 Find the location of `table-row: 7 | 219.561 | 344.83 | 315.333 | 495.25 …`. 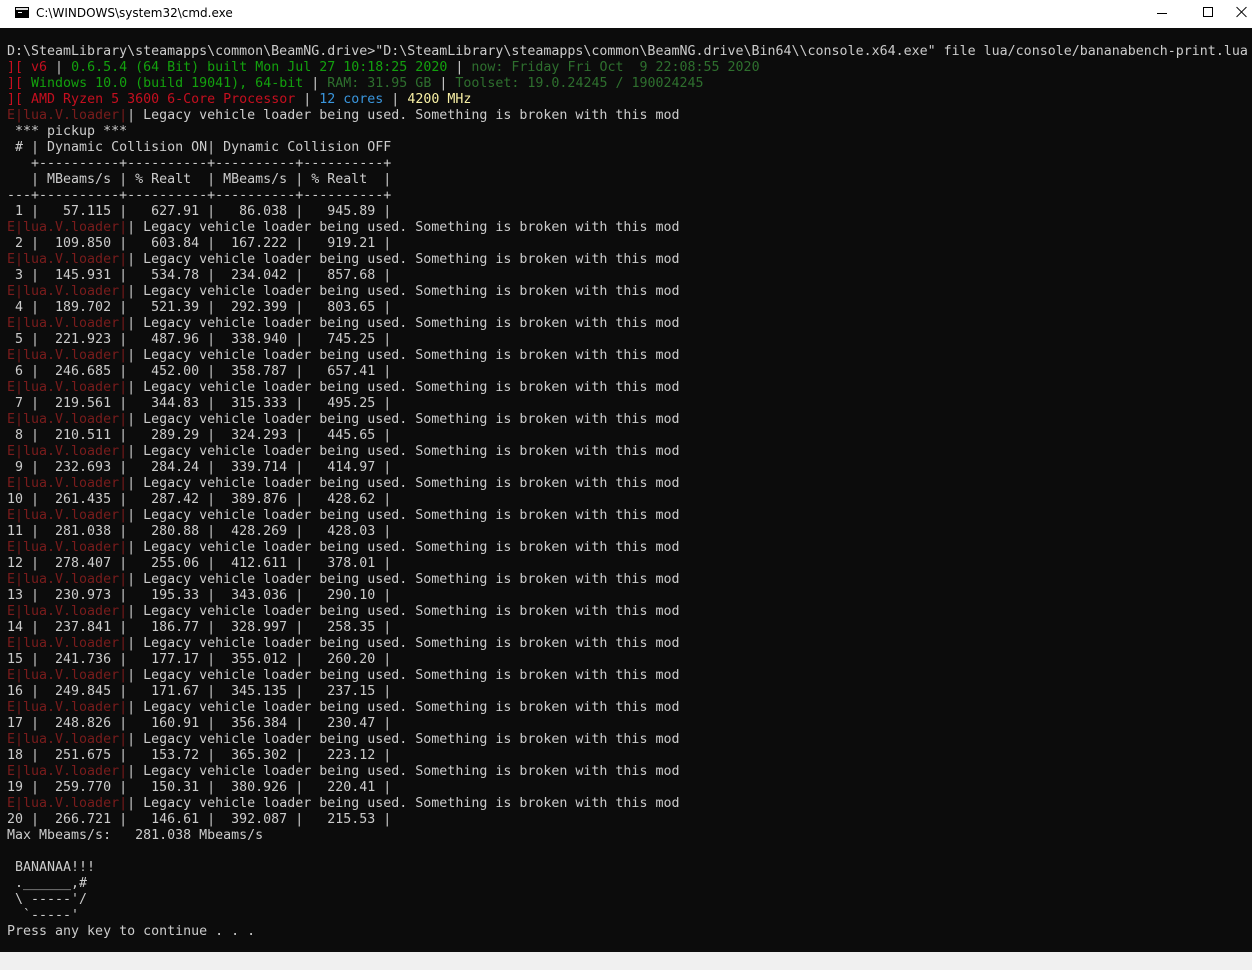

table-row: 7 | 219.561 | 344.83 | 315.333 | 495.25 … is located at coordinates (199, 403).